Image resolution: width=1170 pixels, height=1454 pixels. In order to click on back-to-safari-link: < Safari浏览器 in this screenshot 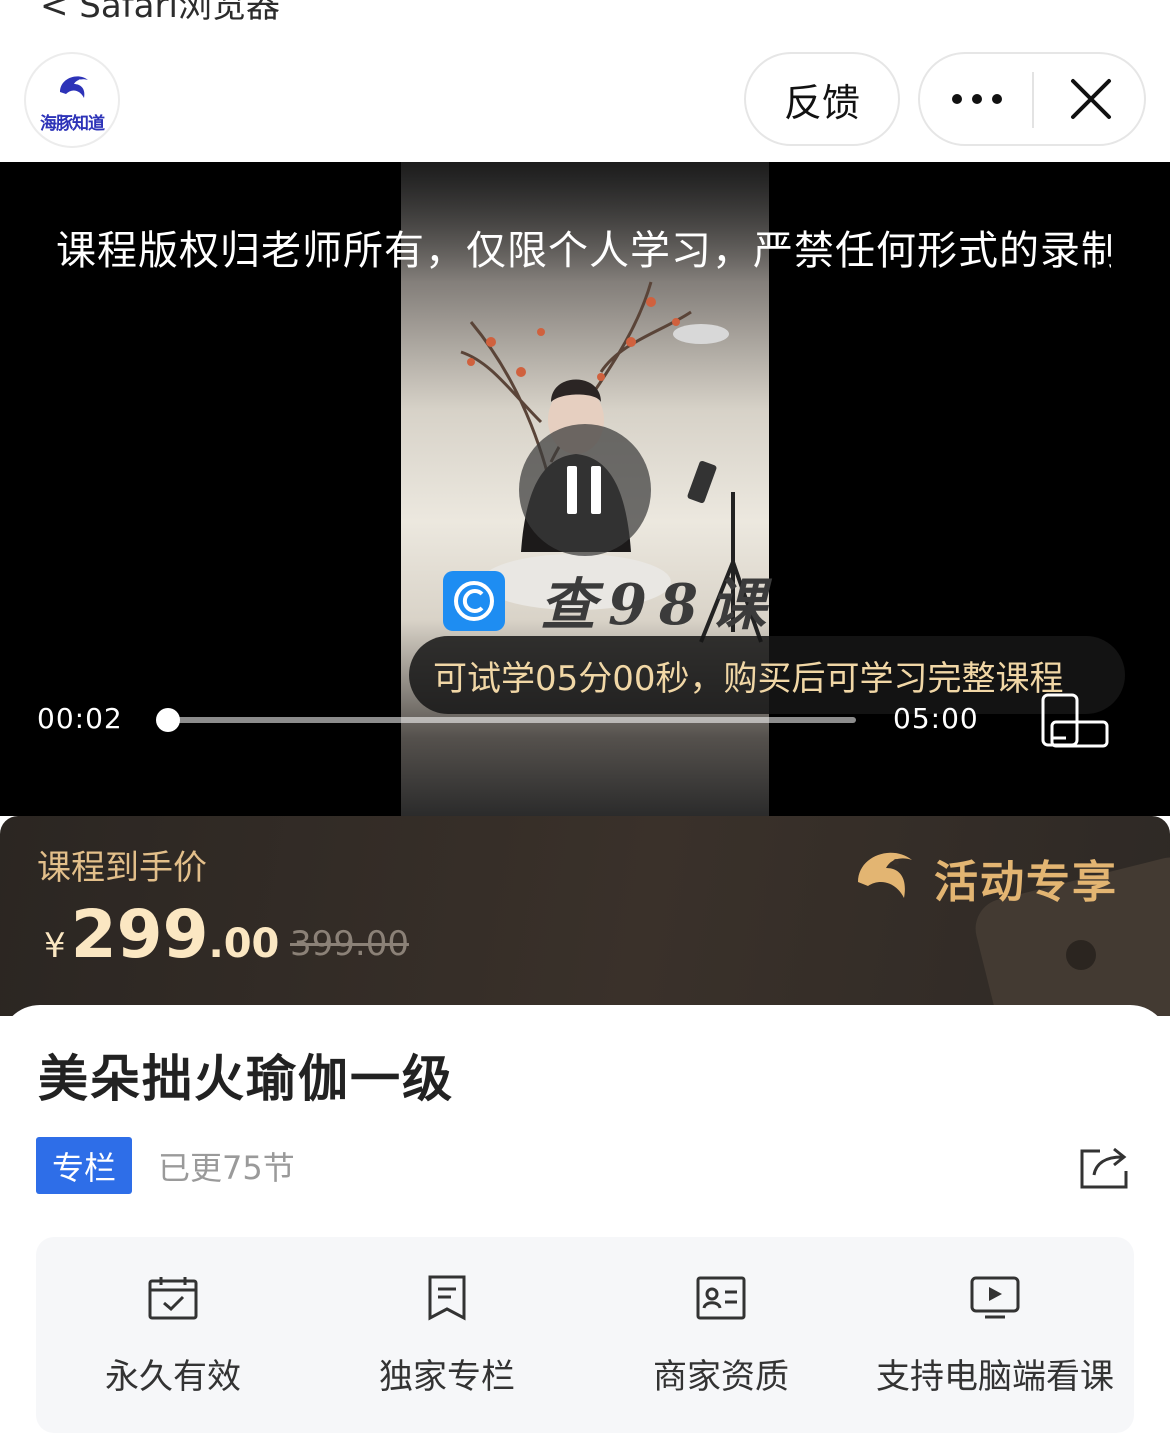, I will do `click(160, 13)`.